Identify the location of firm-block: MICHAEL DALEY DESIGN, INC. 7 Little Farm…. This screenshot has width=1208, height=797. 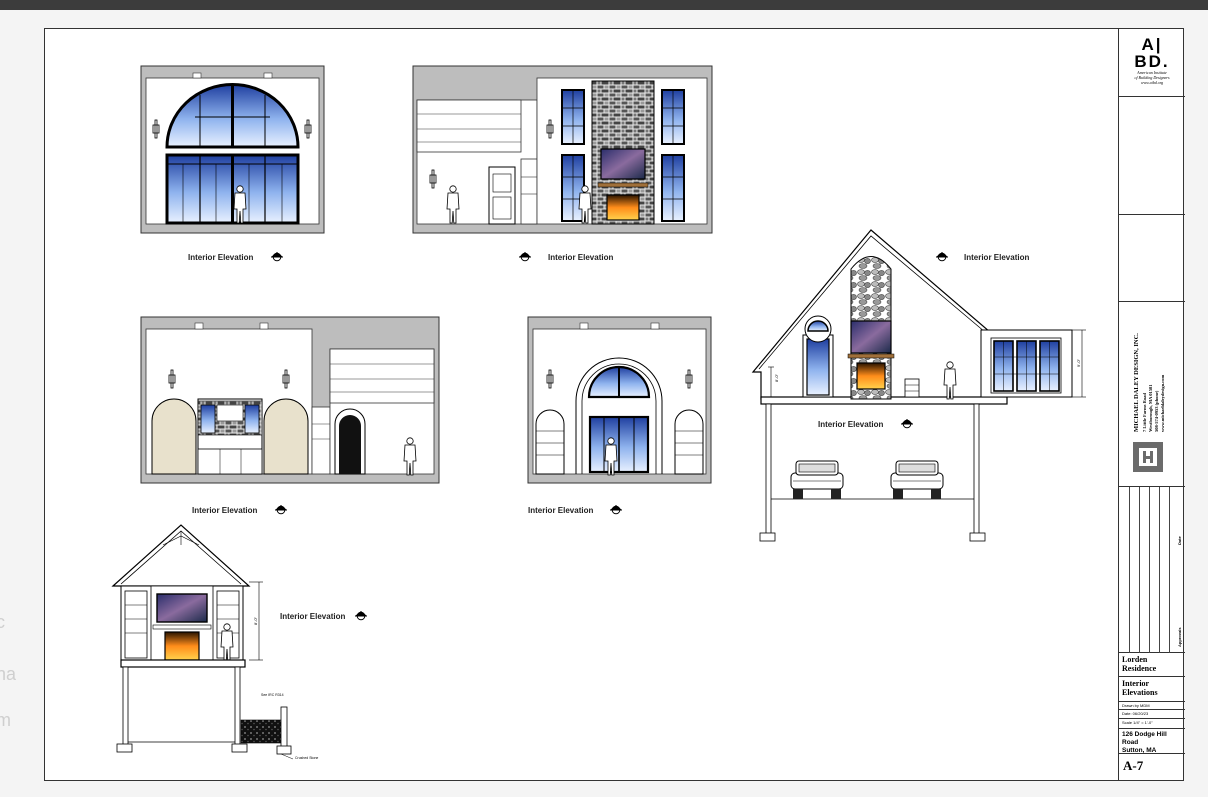
(1152, 394).